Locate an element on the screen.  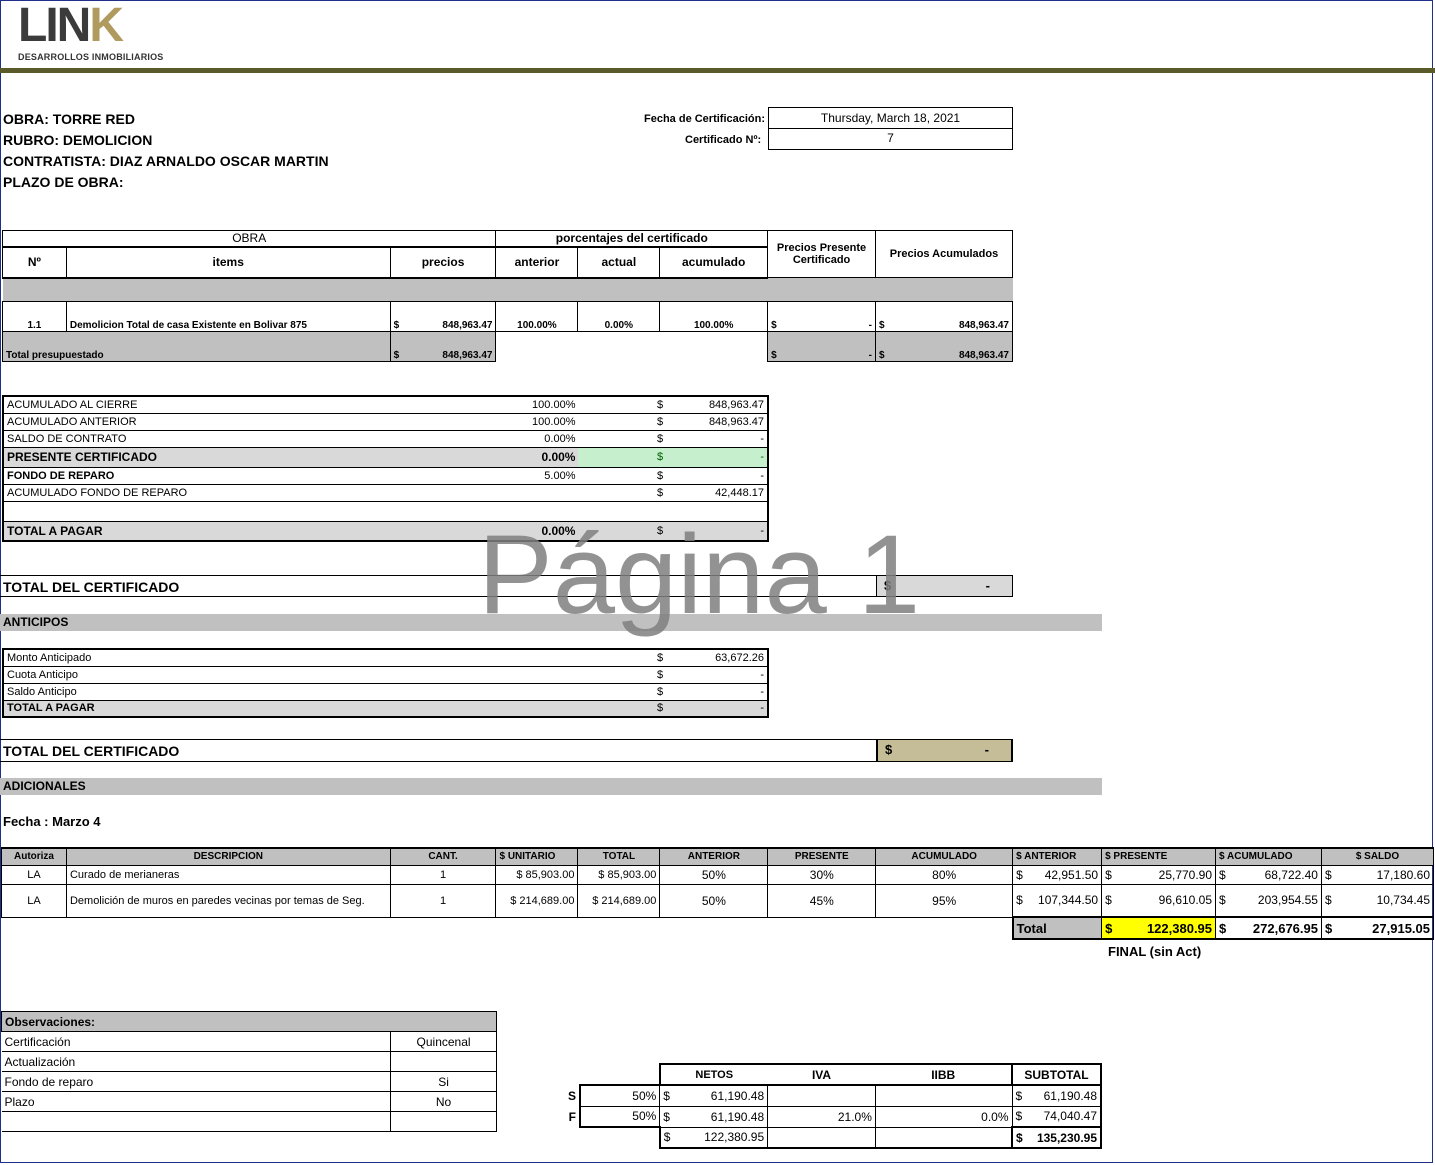
netos-sub: 74,040.47 is located at coordinates (1070, 1116).